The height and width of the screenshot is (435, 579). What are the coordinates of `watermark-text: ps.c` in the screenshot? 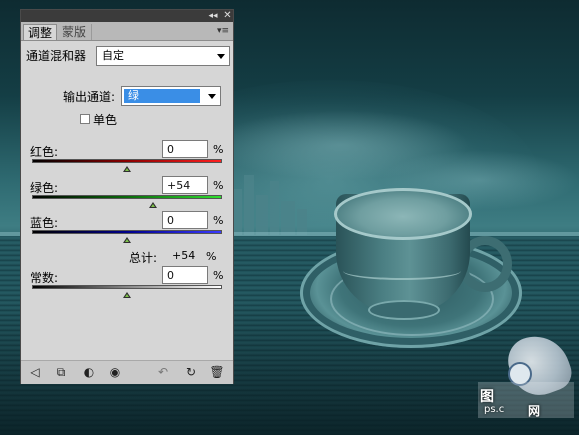 It's located at (494, 409).